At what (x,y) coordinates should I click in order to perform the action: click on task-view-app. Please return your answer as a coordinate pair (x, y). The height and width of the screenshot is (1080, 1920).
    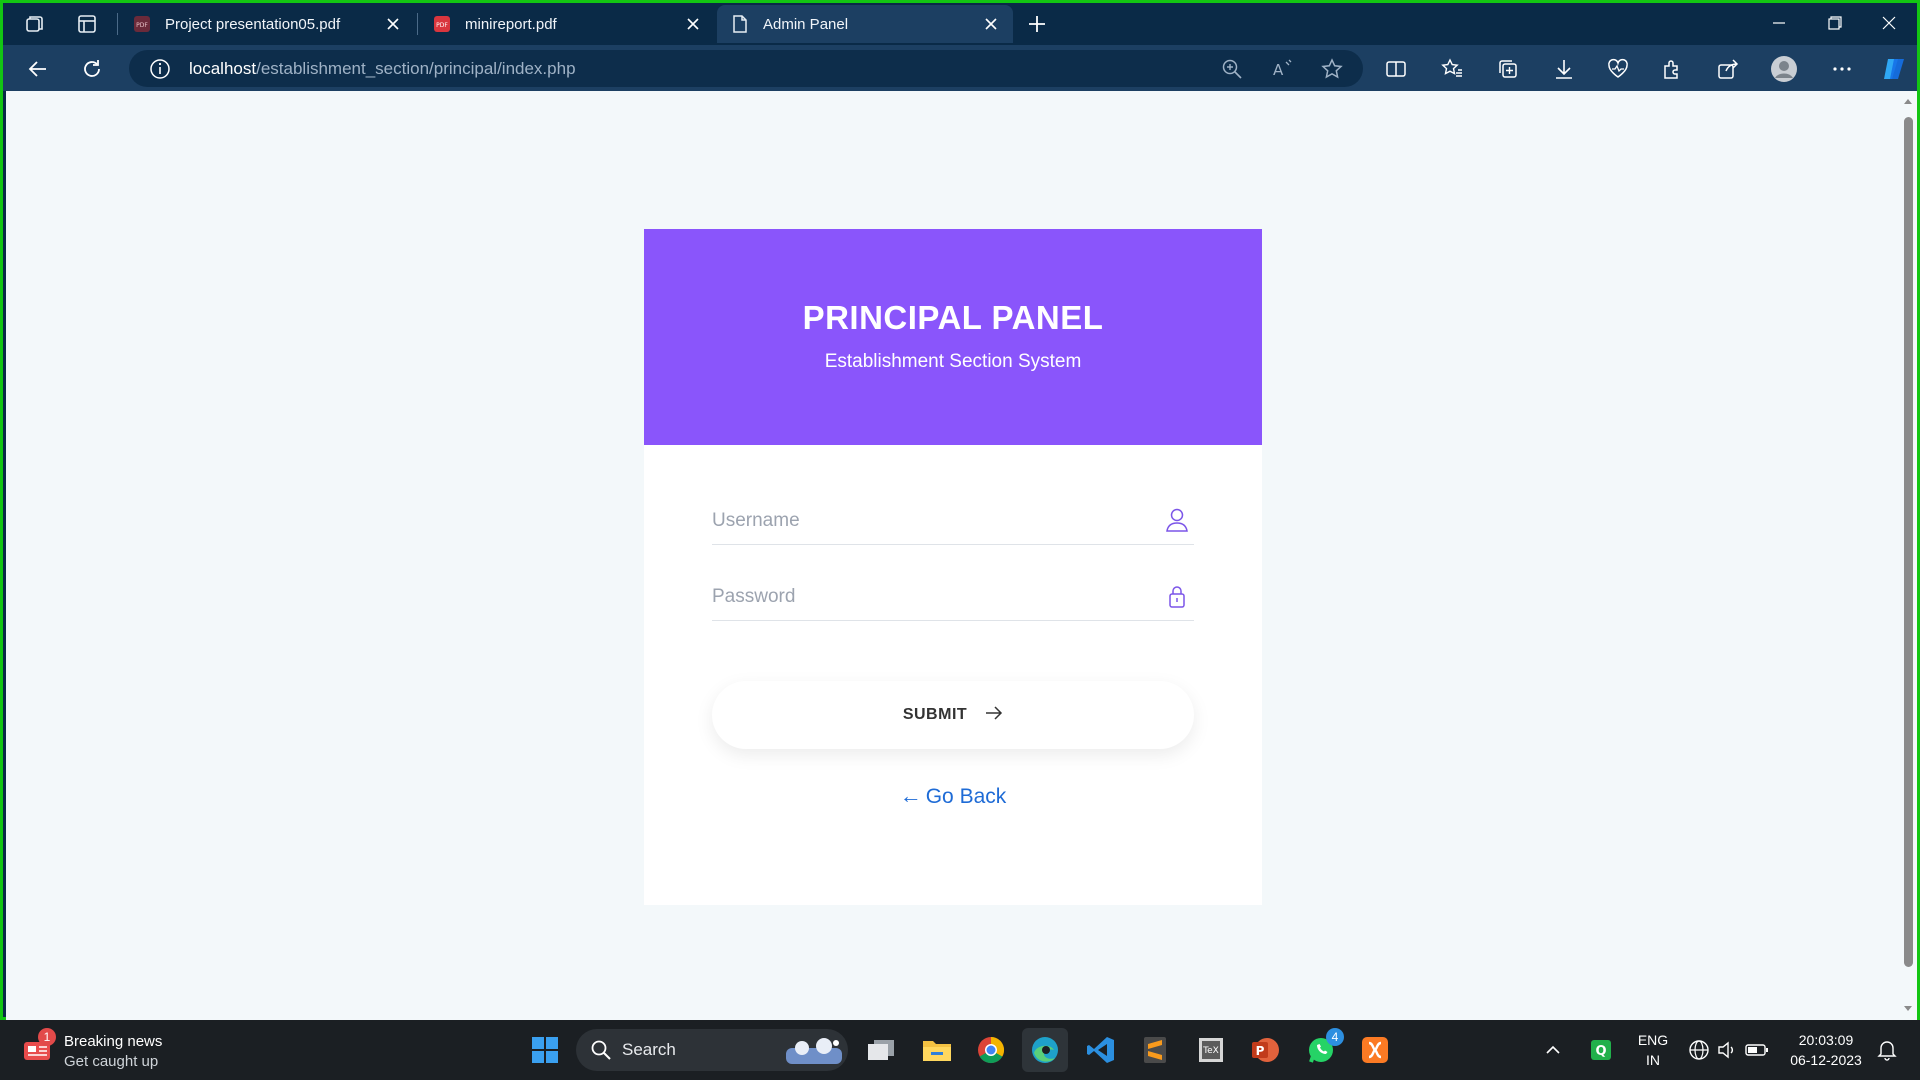
    Looking at the image, I should click on (881, 1050).